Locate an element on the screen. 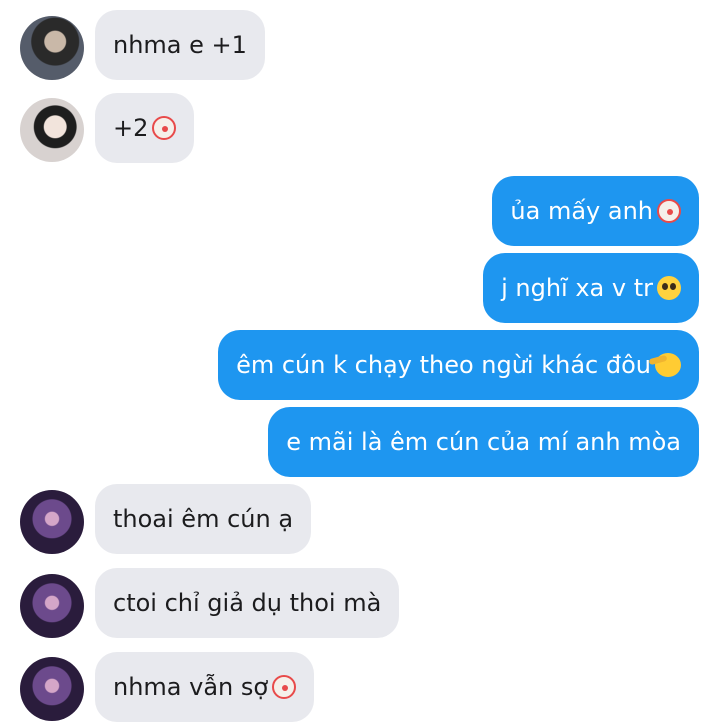  incoming-message: ctoi chỉ giả dụ thoi mà is located at coordinates (247, 603).